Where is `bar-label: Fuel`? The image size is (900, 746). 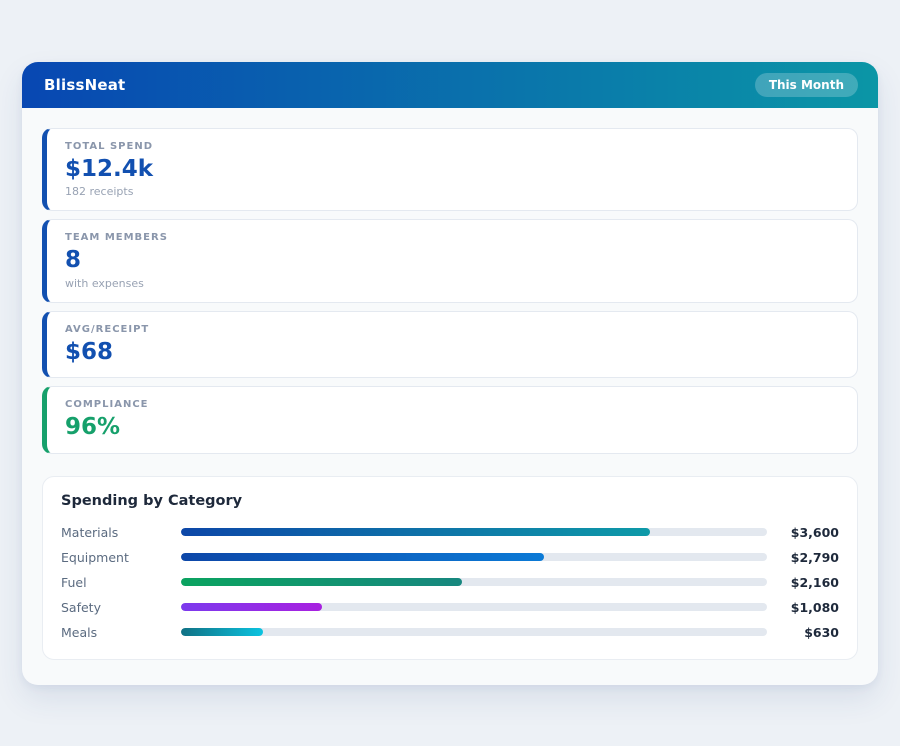
bar-label: Fuel is located at coordinates (74, 582).